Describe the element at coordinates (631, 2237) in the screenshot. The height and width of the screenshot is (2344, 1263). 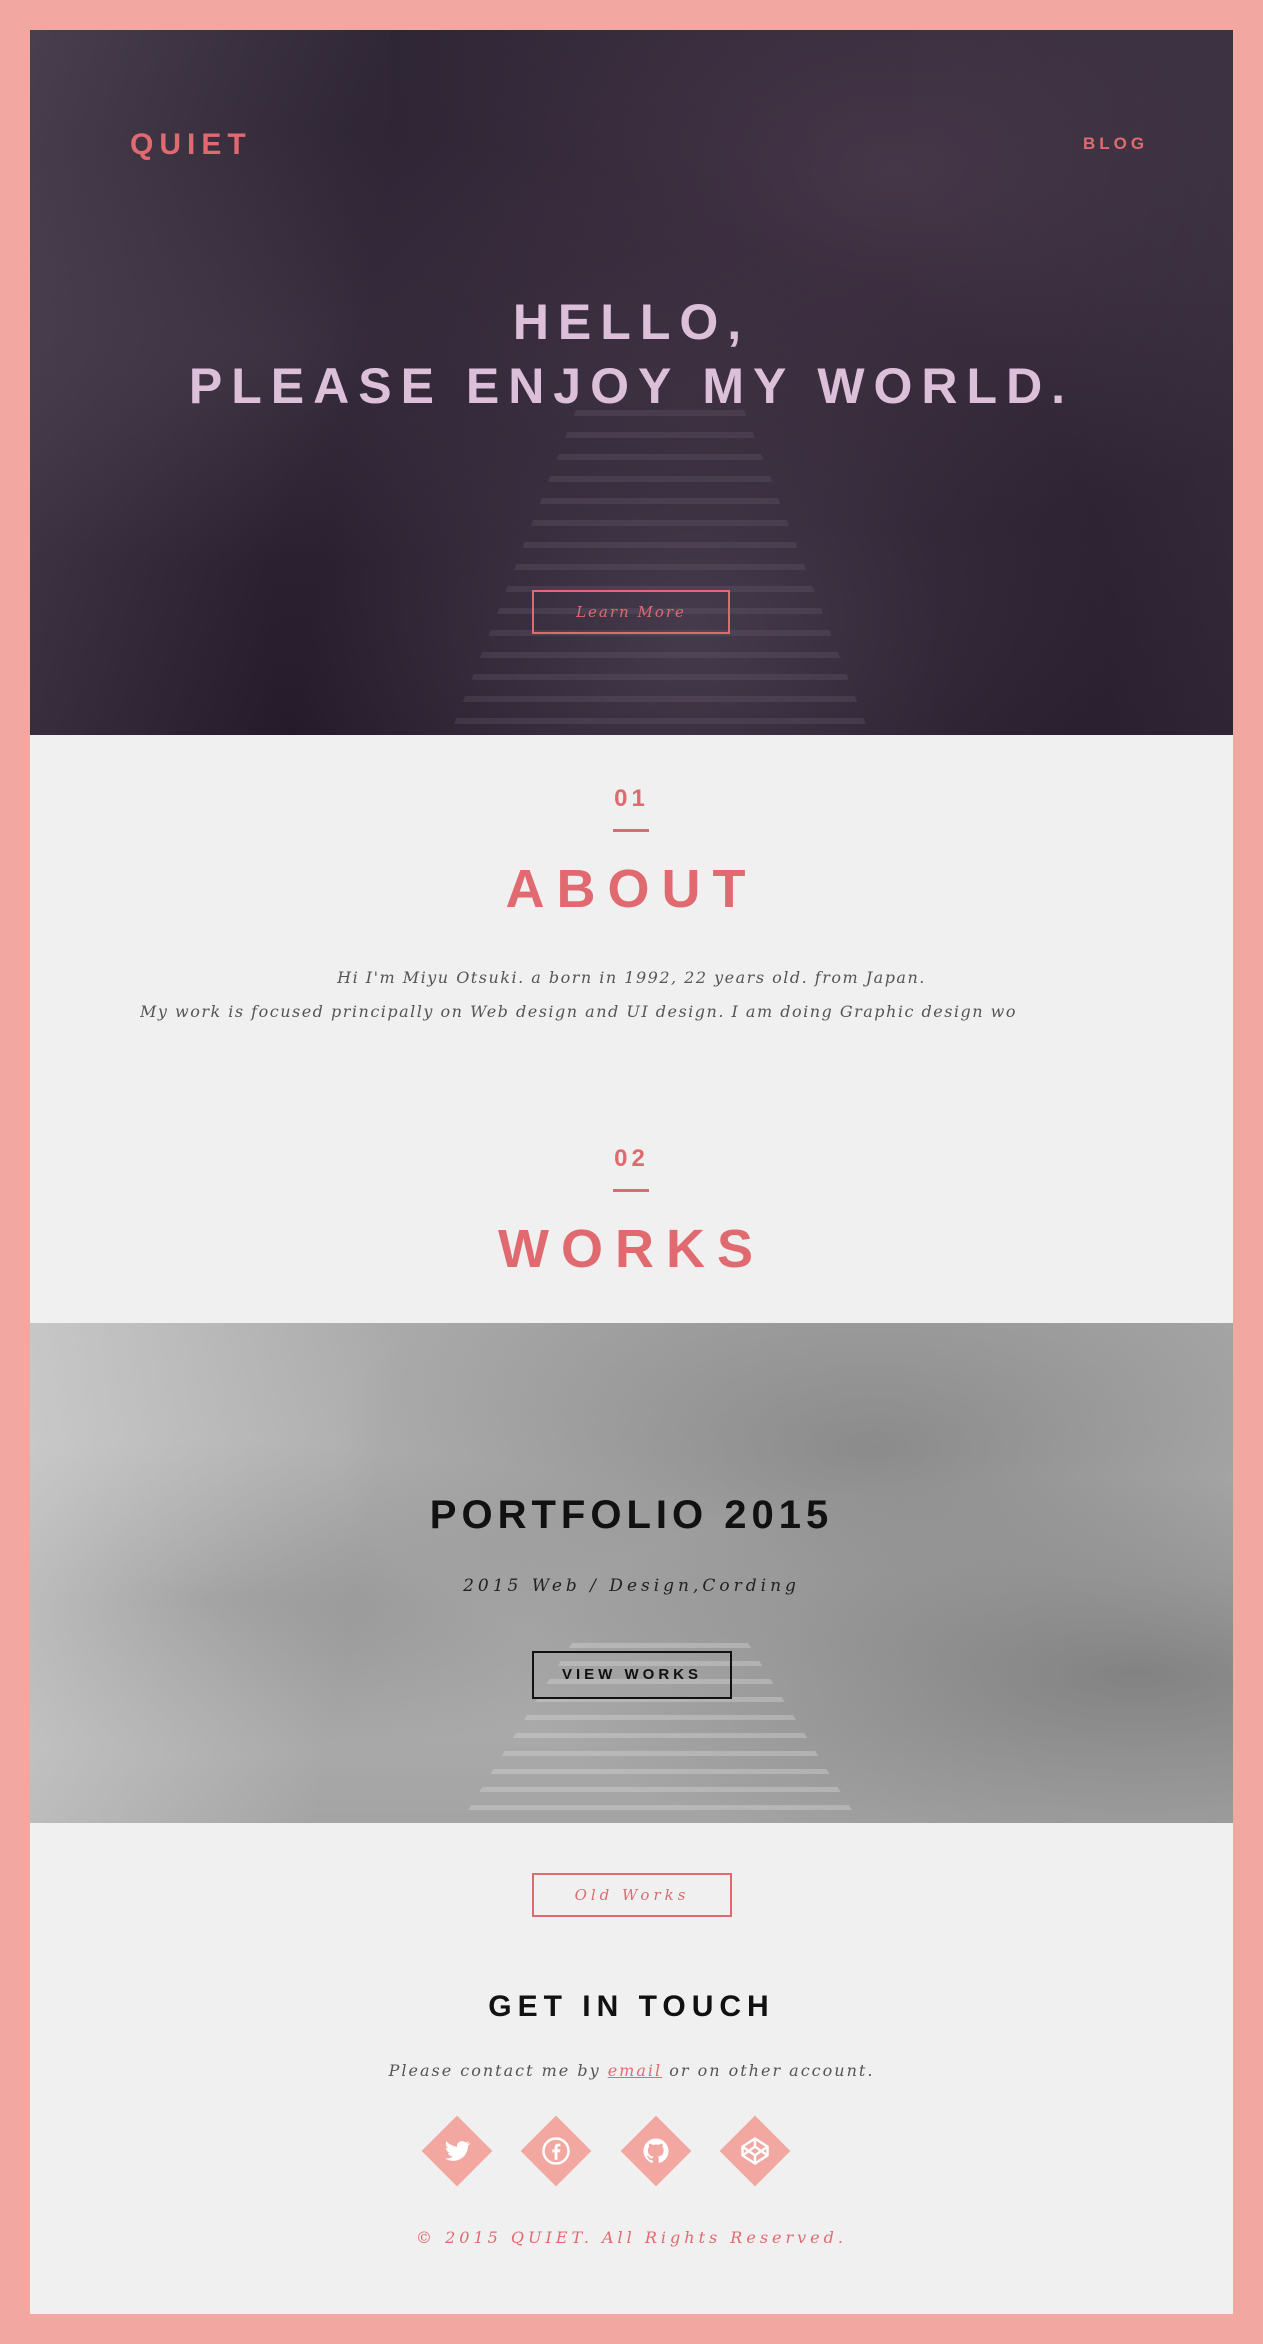
I see `footer-copyright: © 2015 QUIET. All Rights Reserved.` at that location.